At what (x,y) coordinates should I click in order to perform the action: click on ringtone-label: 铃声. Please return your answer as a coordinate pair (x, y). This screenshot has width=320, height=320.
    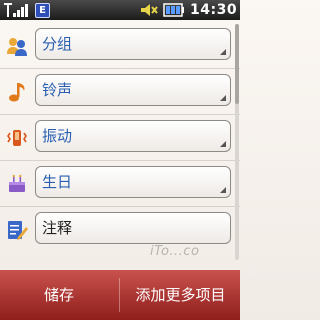
    Looking at the image, I should click on (57, 90).